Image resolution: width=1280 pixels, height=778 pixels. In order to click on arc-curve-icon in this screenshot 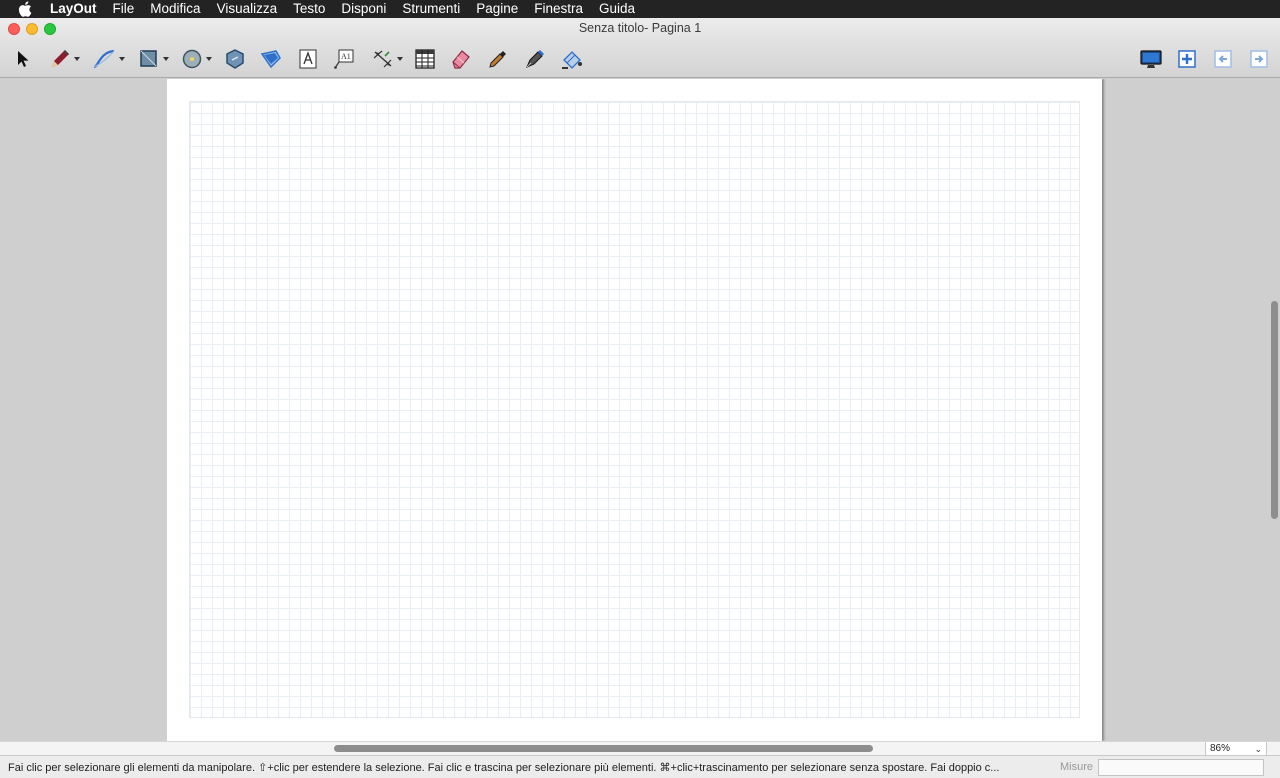, I will do `click(103, 59)`.